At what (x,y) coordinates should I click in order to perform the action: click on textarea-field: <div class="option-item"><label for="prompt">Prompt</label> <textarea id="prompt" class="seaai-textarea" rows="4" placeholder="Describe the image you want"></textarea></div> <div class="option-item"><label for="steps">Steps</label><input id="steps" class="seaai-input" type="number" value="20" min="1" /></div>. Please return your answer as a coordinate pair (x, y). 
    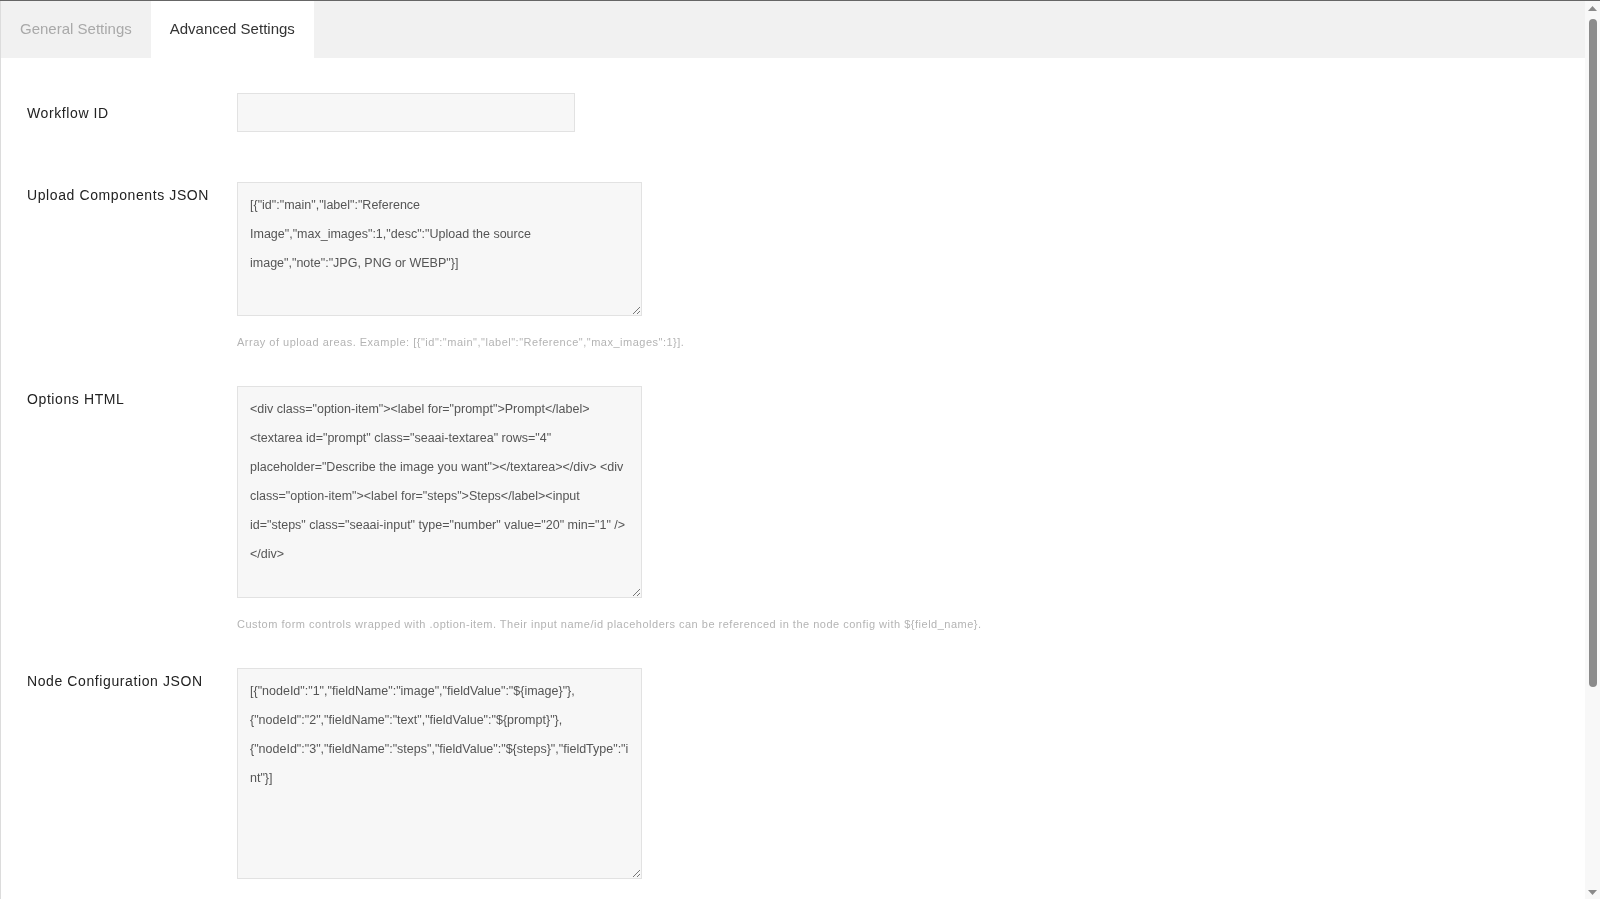
    Looking at the image, I should click on (439, 492).